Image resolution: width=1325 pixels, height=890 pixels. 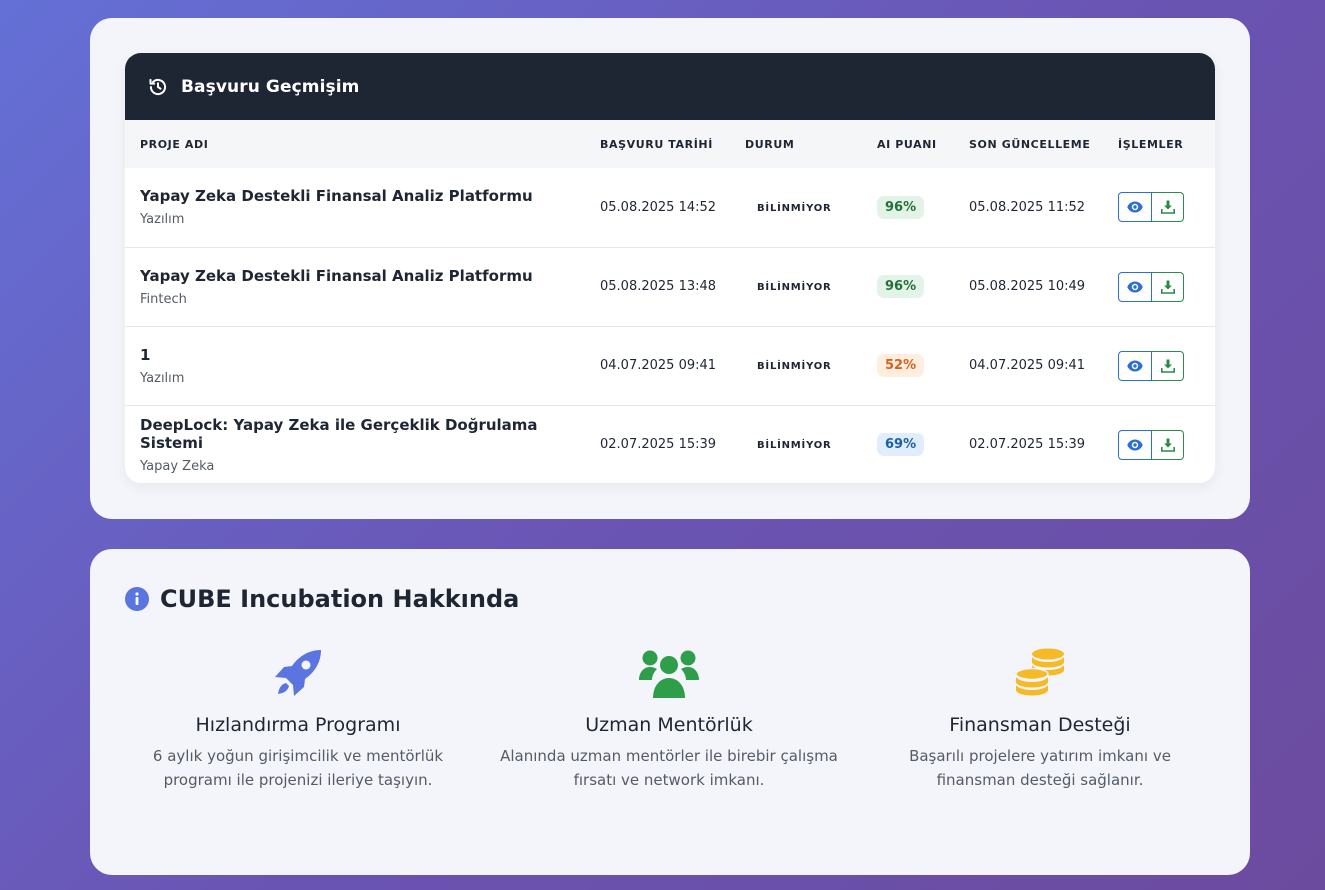 I want to click on last-update: 05.08.2025 10:49, so click(x=1027, y=286).